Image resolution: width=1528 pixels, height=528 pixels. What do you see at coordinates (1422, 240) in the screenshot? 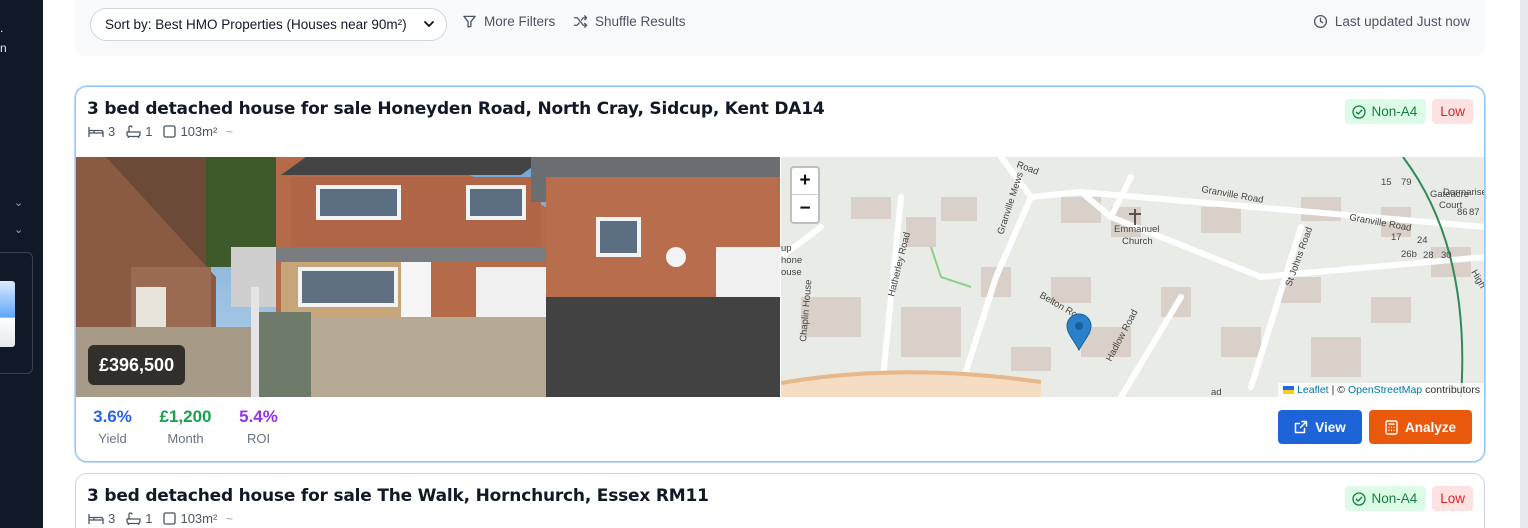
I see `map-label: 24` at bounding box center [1422, 240].